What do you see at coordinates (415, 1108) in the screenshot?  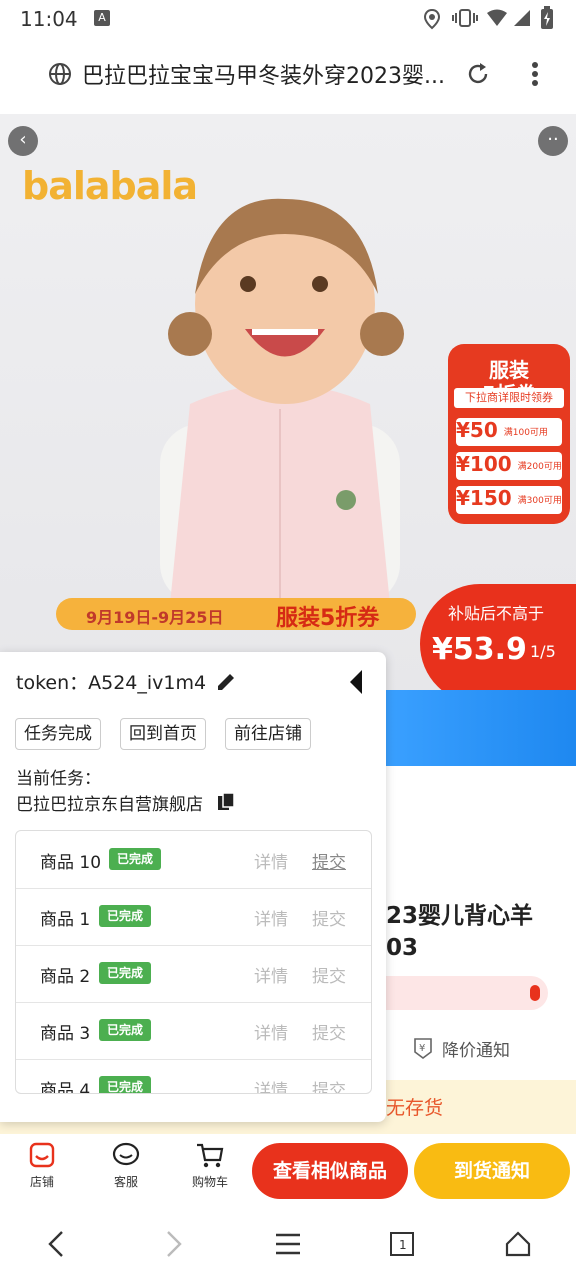 I see `stock-status: 无存货` at bounding box center [415, 1108].